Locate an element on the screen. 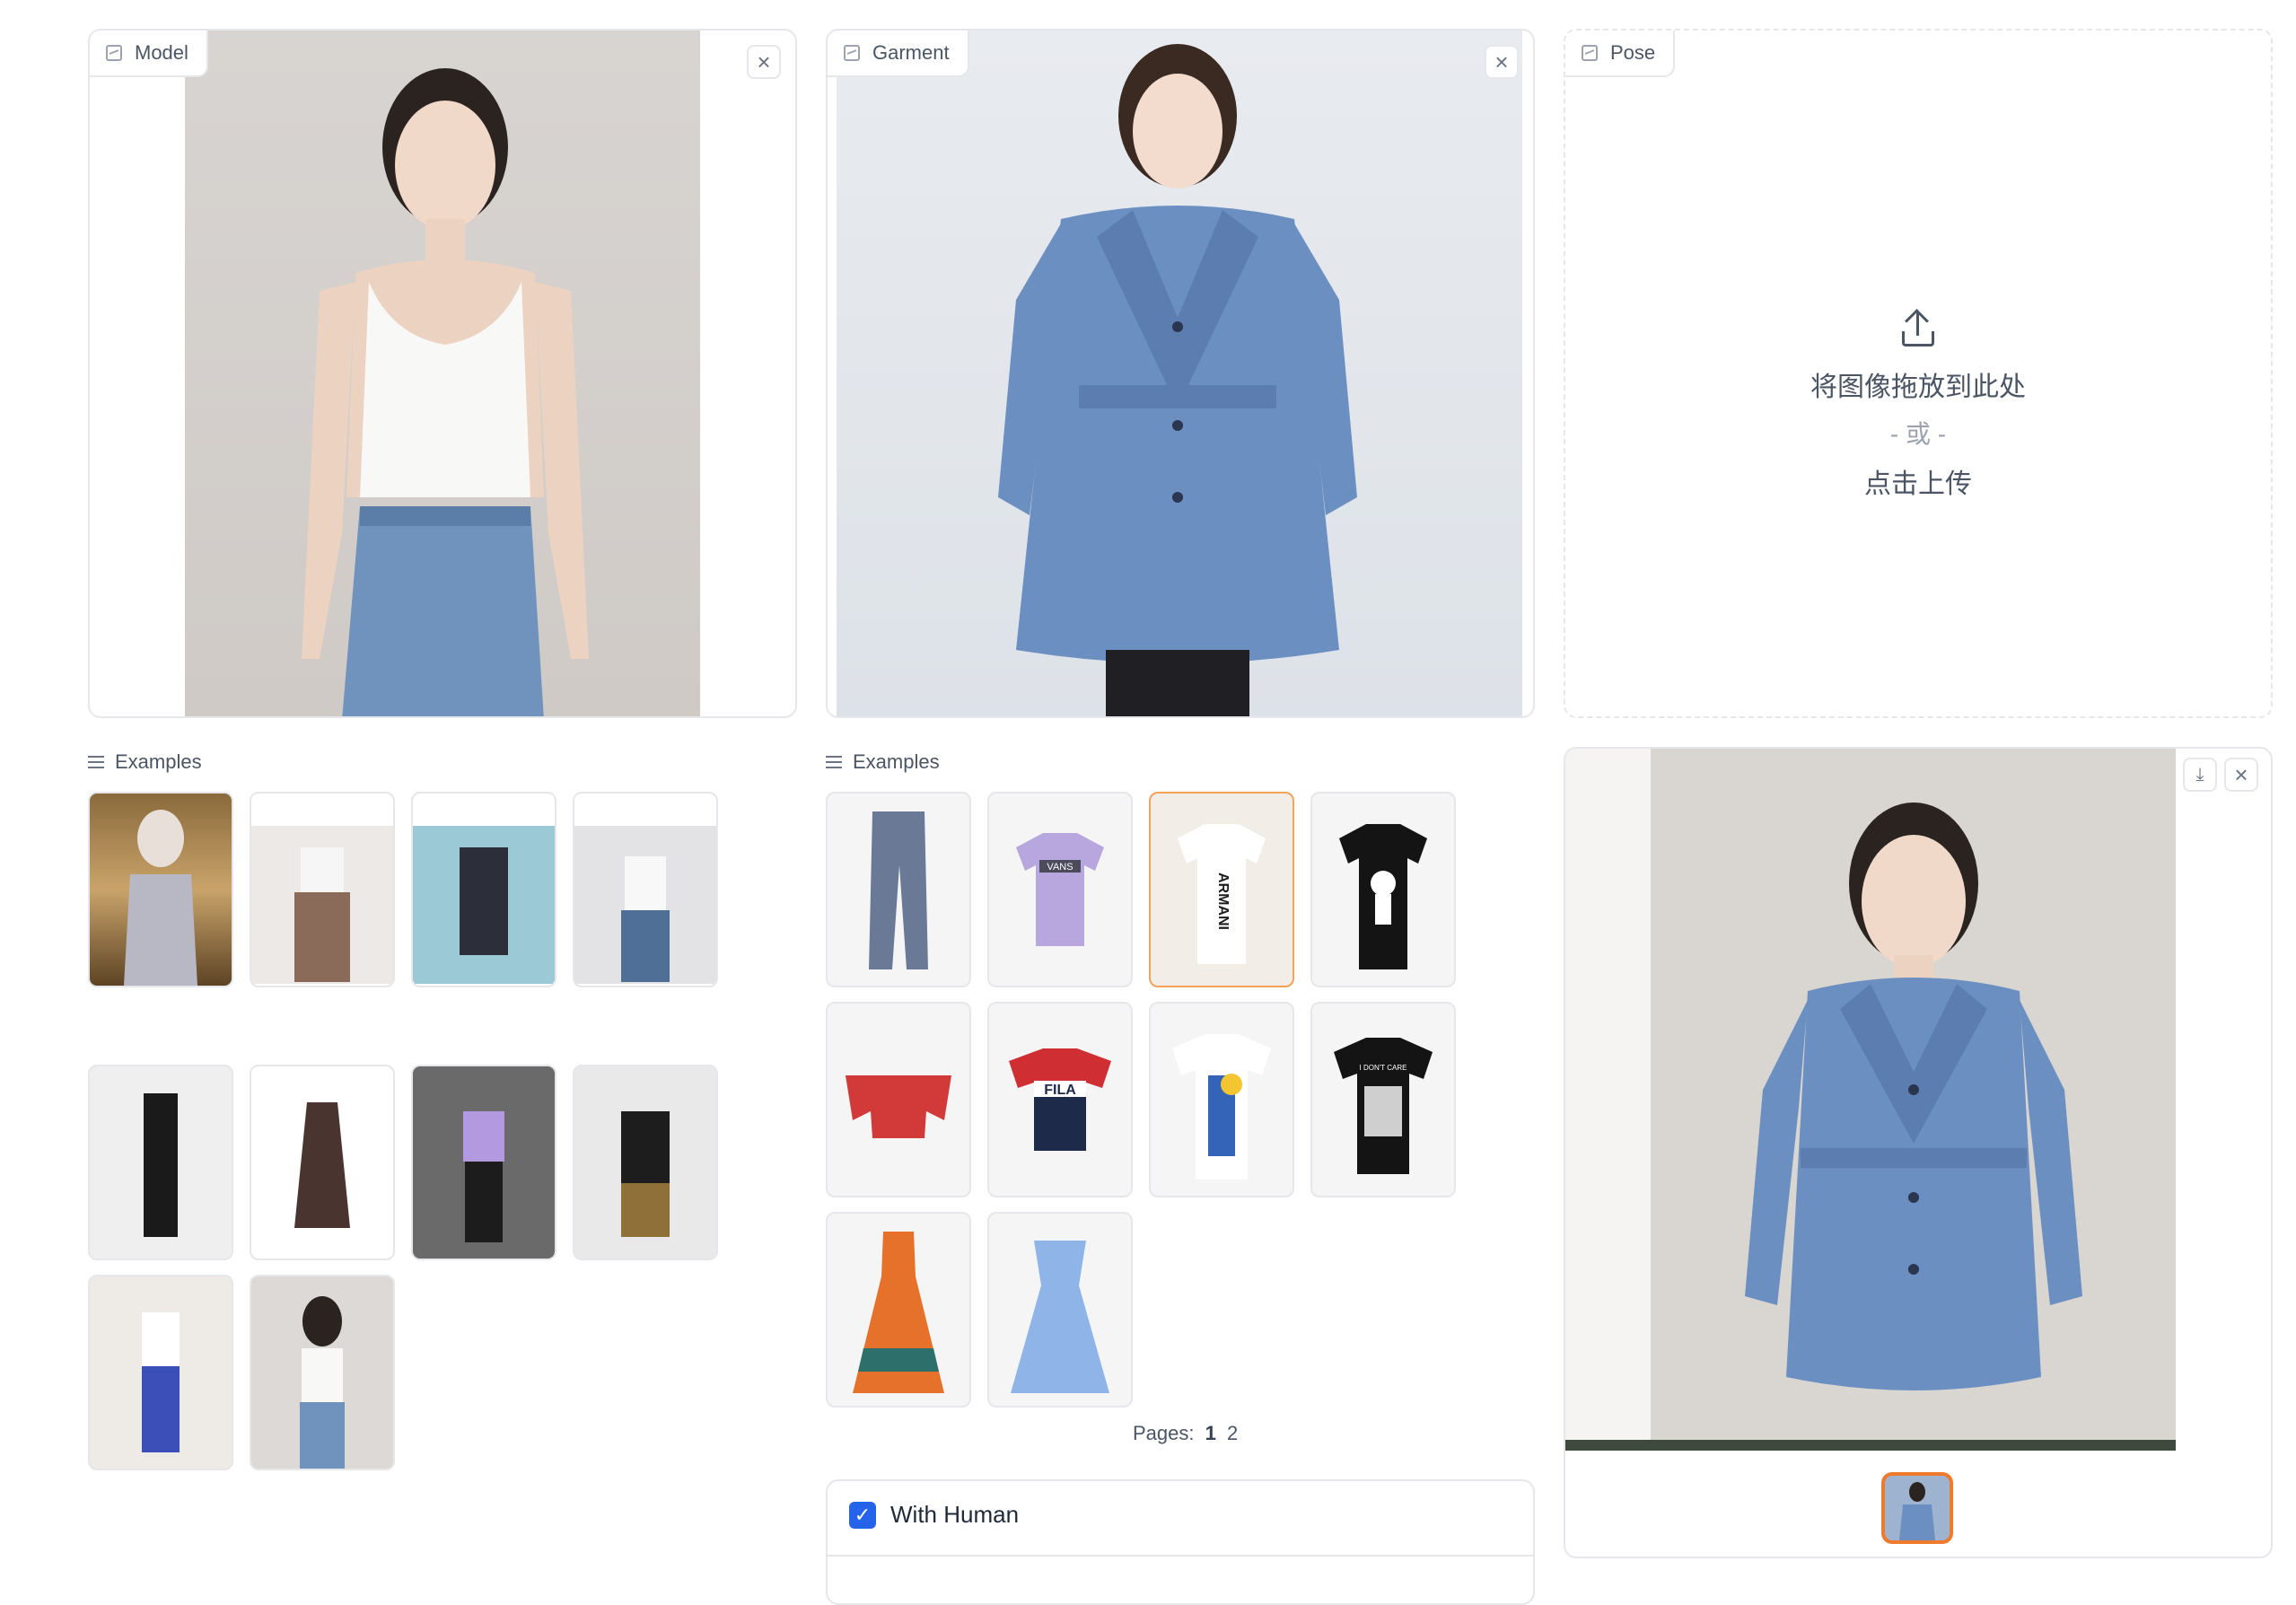 The width and height of the screenshot is (2296, 1605). garment-panel-label: Garment is located at coordinates (898, 54).